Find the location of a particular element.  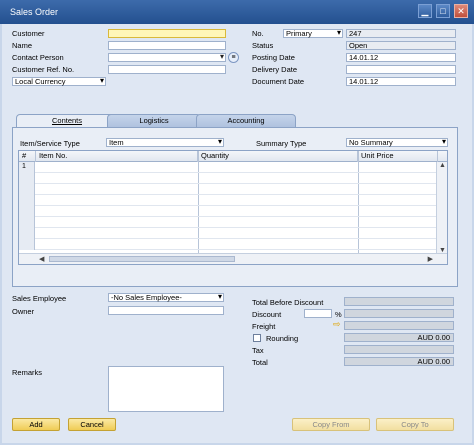

discount-label: Discount is located at coordinates (267, 314).